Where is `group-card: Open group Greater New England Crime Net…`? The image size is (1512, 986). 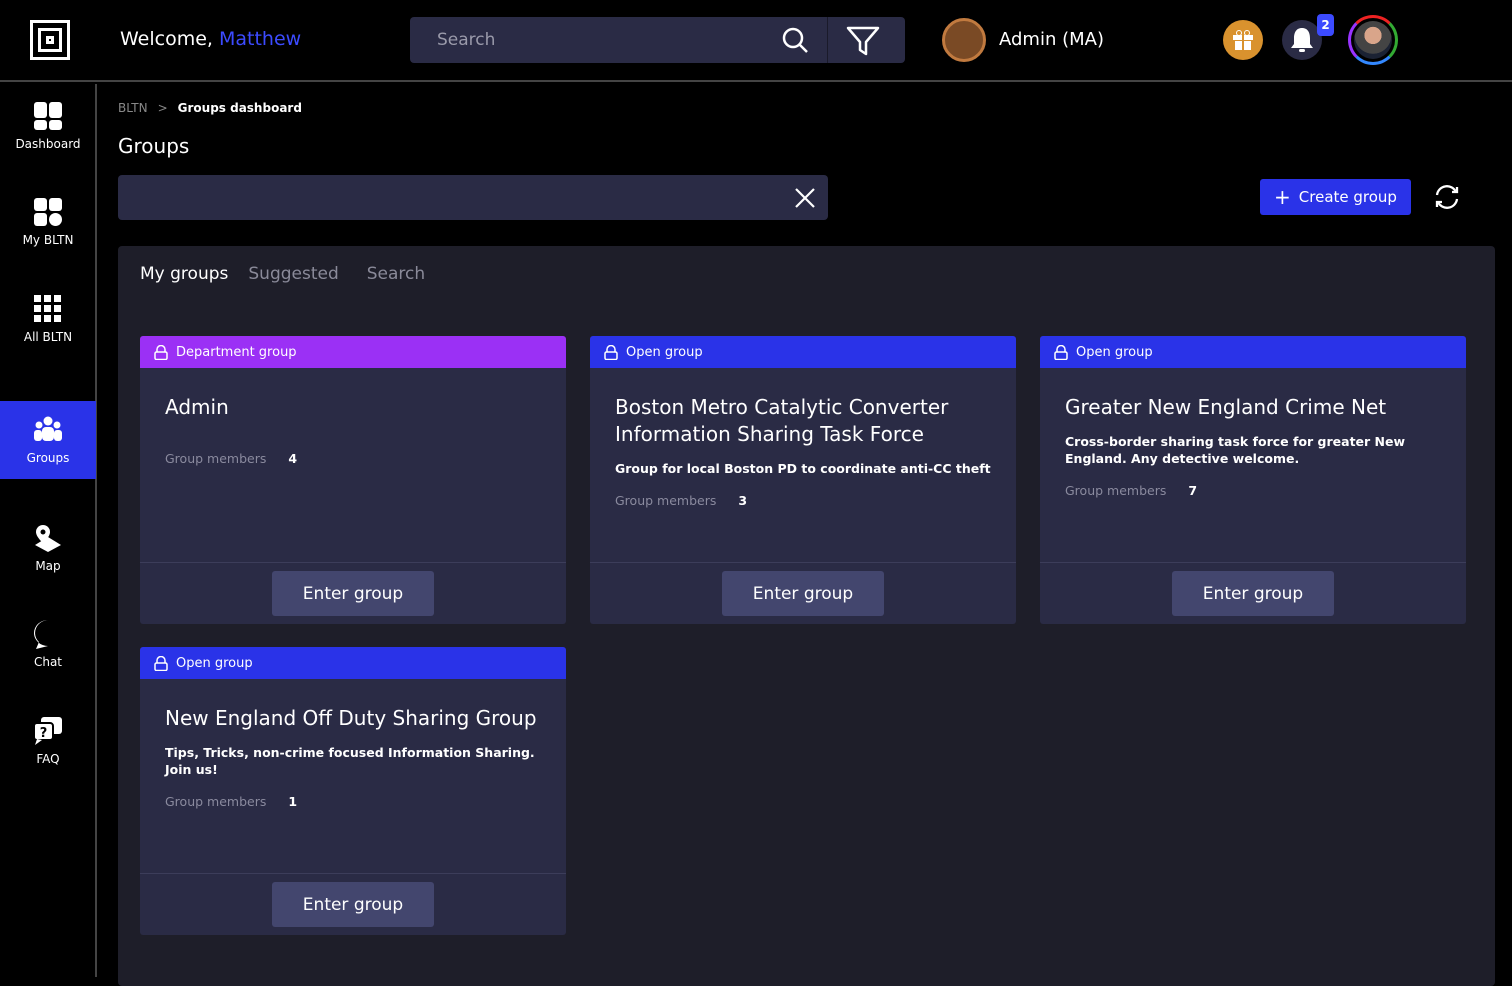
group-card: Open group Greater New England Crime Net… is located at coordinates (1253, 480).